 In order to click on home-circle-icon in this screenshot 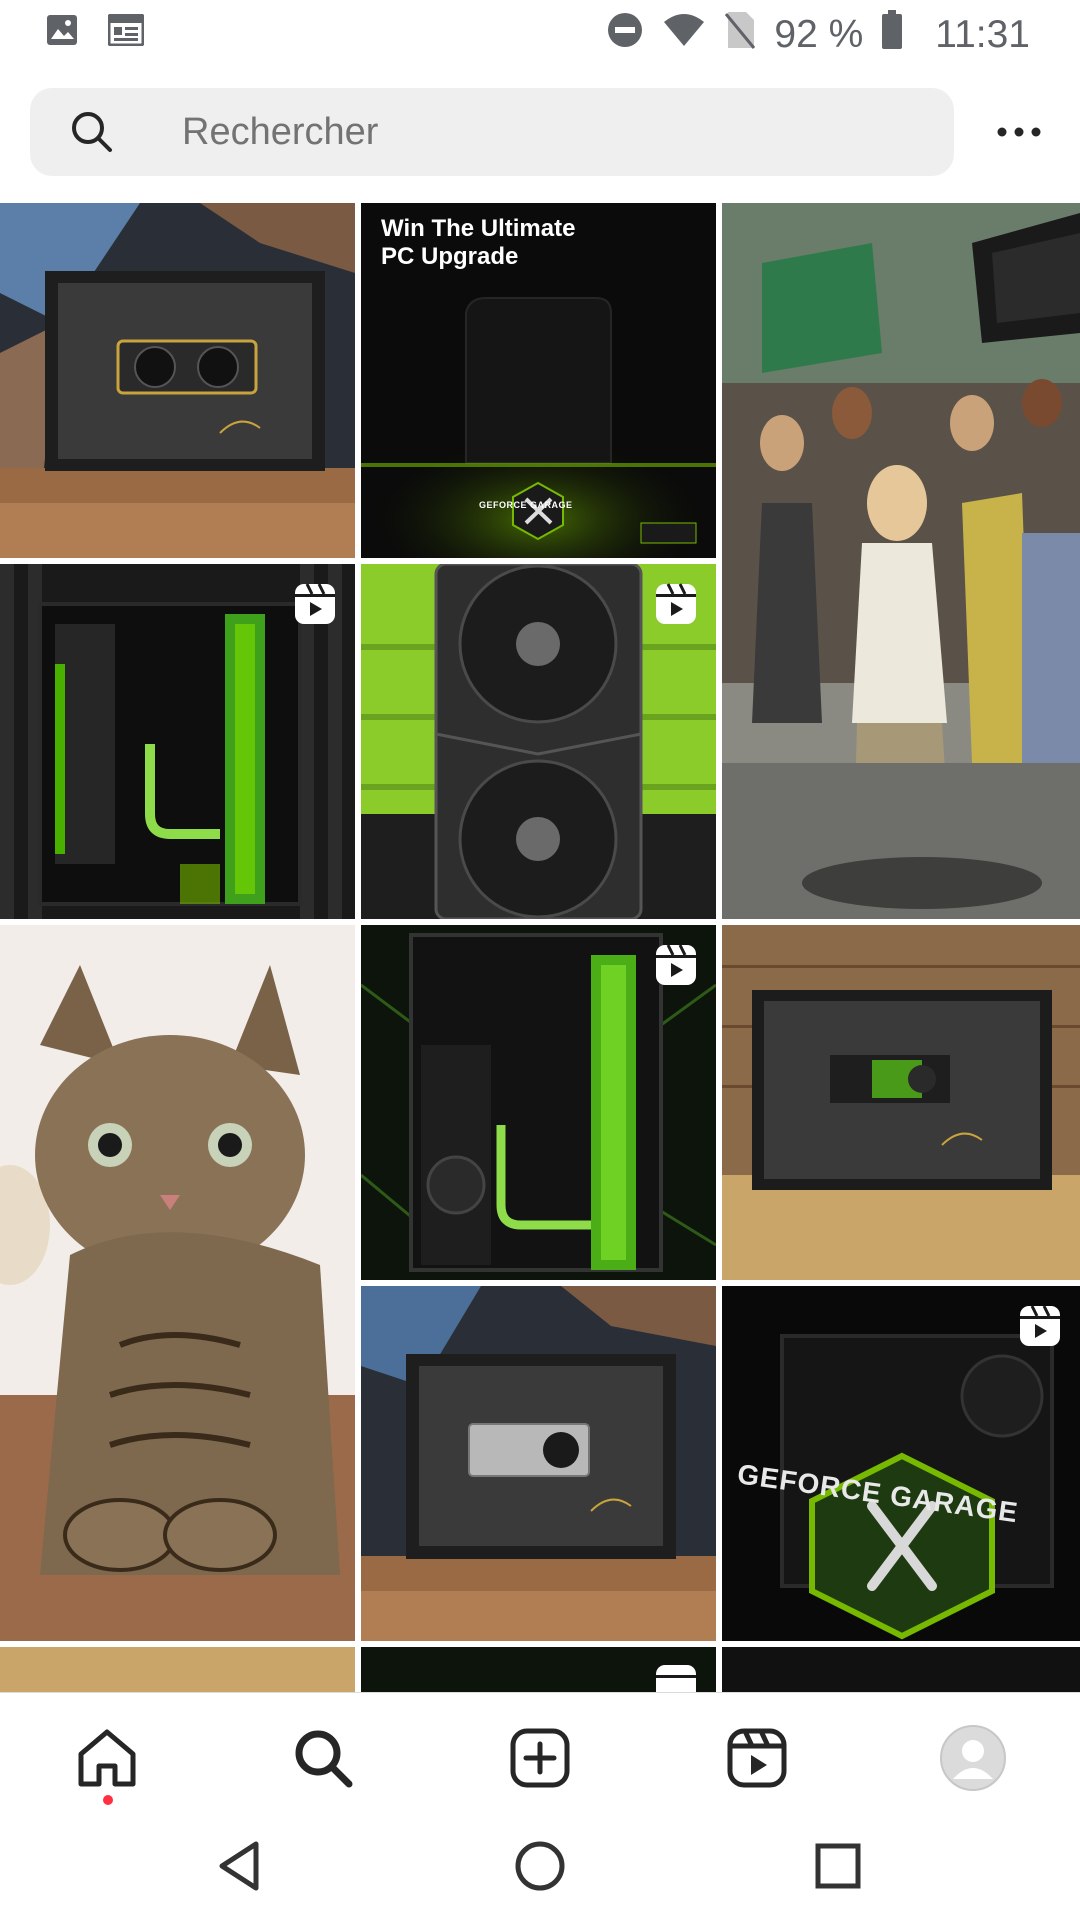, I will do `click(540, 1866)`.